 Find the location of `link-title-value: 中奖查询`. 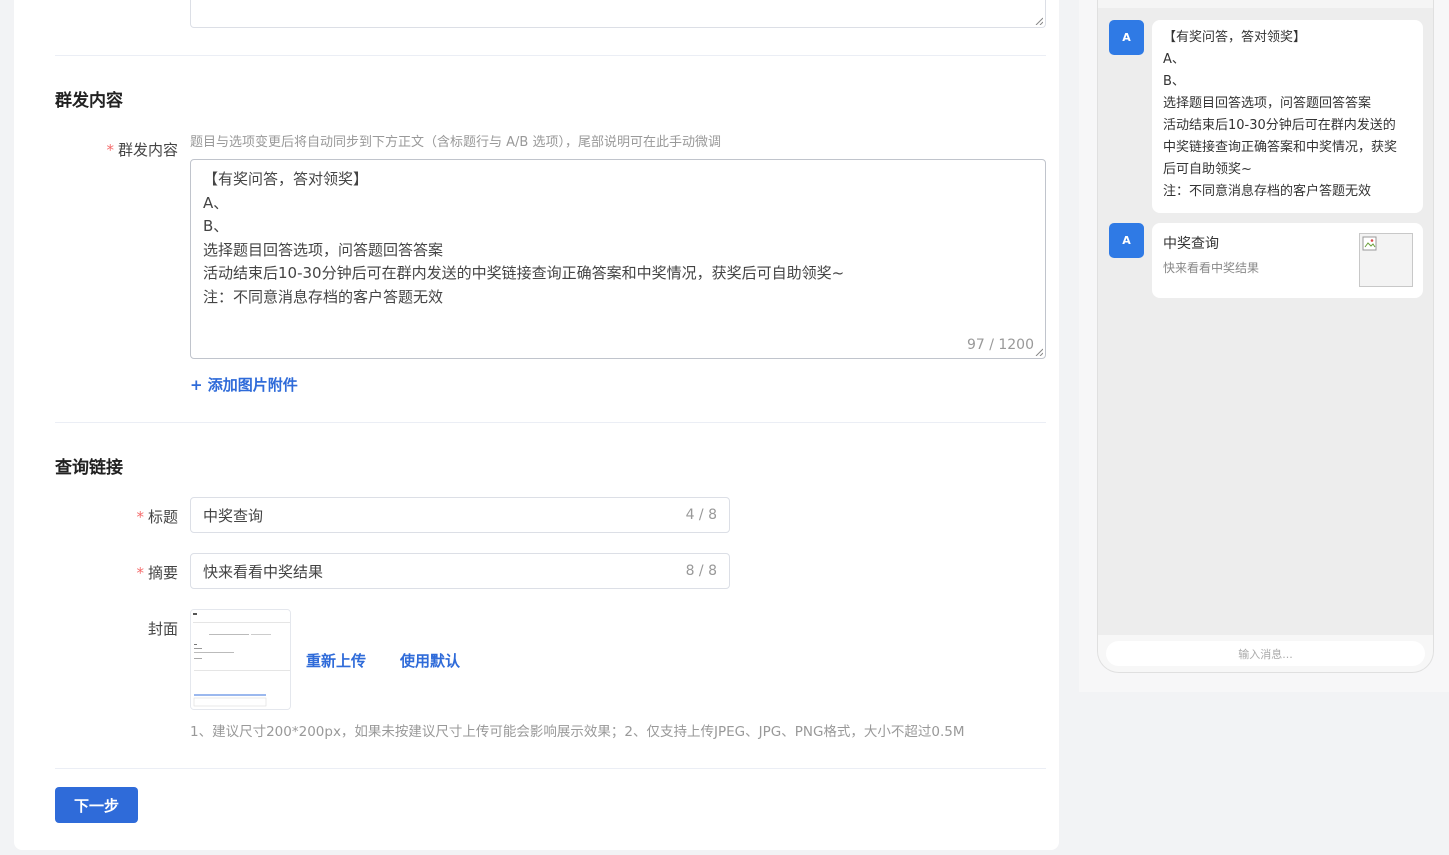

link-title-value: 中奖查询 is located at coordinates (233, 515).